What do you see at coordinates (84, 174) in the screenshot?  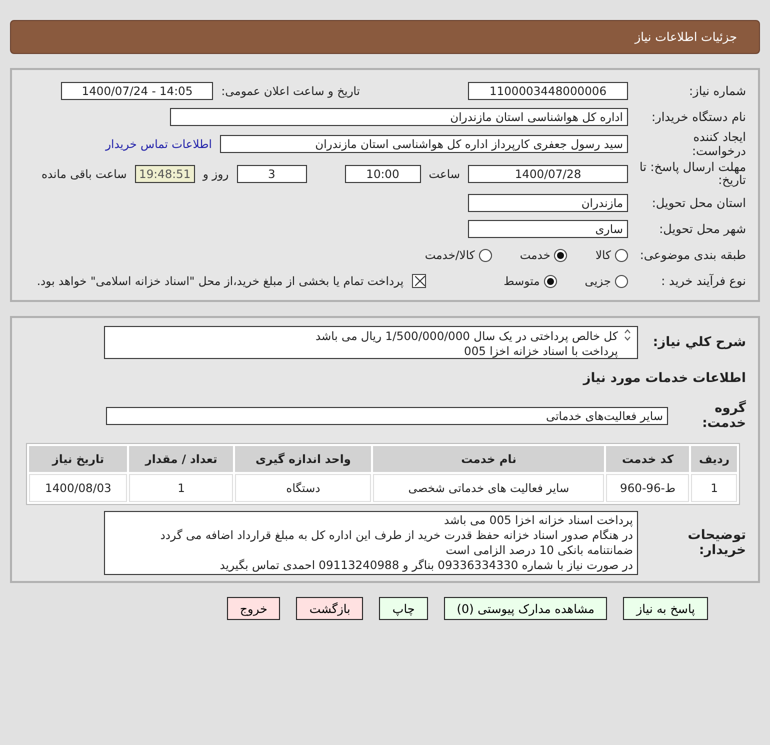 I see `field-label: ساعت باقی مانده` at bounding box center [84, 174].